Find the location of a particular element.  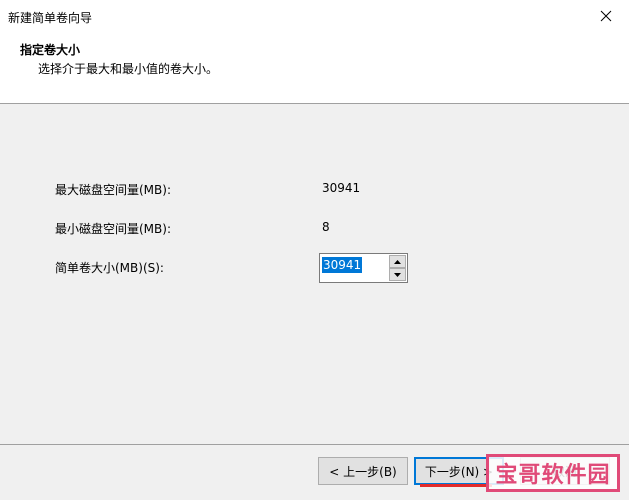

footer-divider is located at coordinates (314, 444).